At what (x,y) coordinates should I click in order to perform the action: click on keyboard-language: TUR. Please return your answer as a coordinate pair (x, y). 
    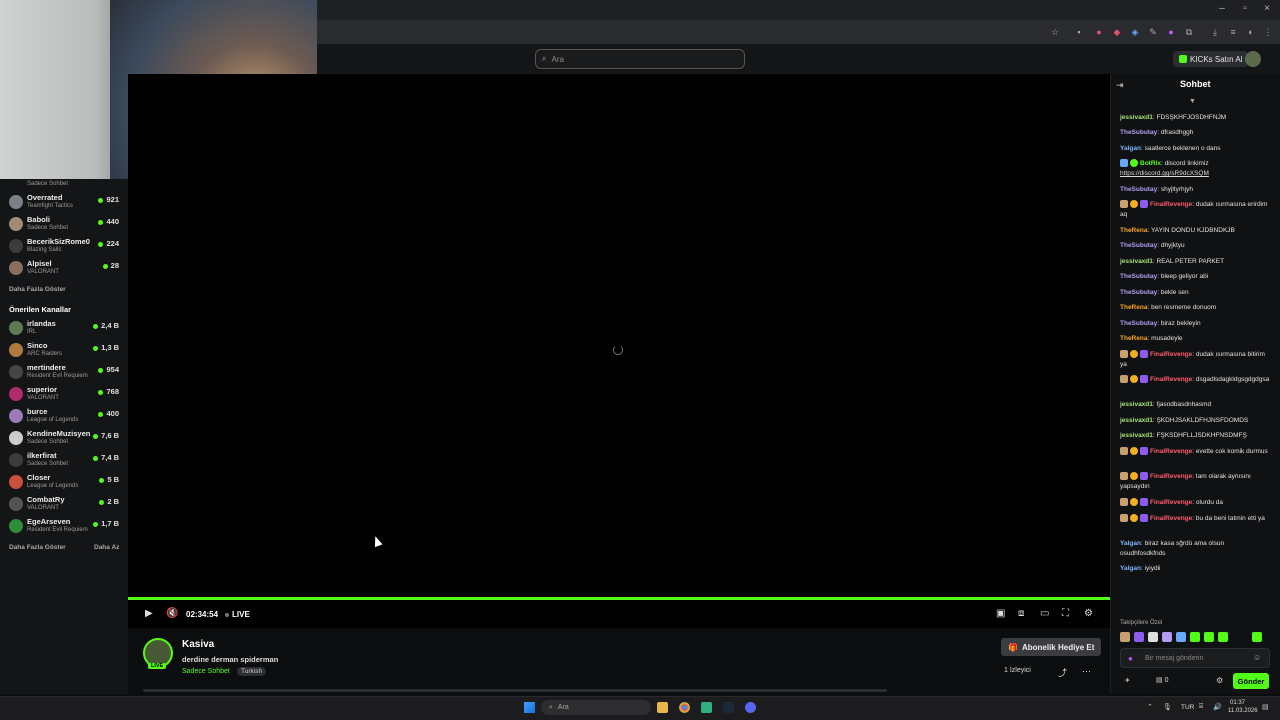
    Looking at the image, I should click on (1187, 707).